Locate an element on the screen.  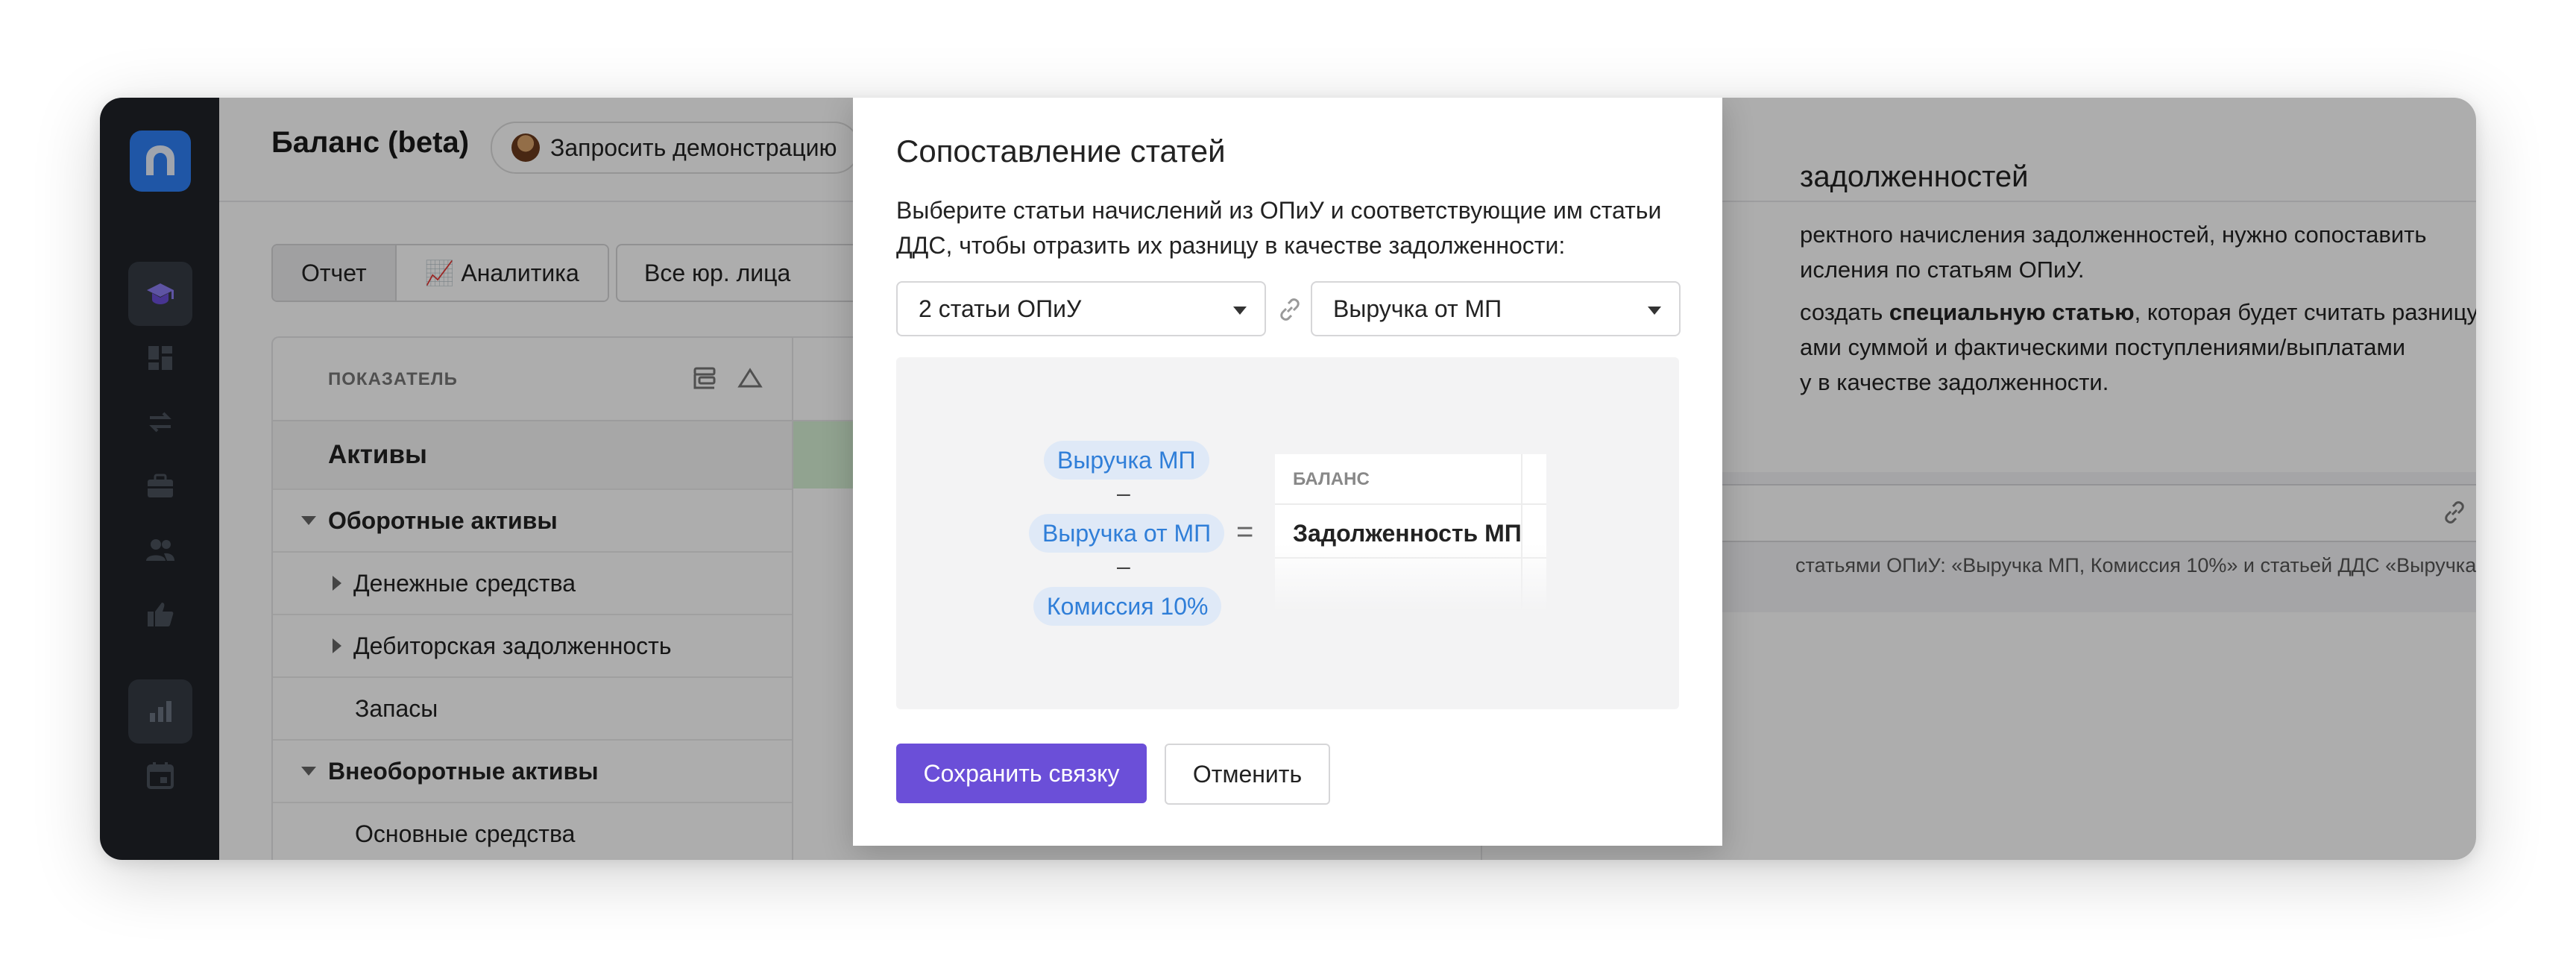
pnl-items-select: 2 статьи ОПиУ is located at coordinates (1081, 308).